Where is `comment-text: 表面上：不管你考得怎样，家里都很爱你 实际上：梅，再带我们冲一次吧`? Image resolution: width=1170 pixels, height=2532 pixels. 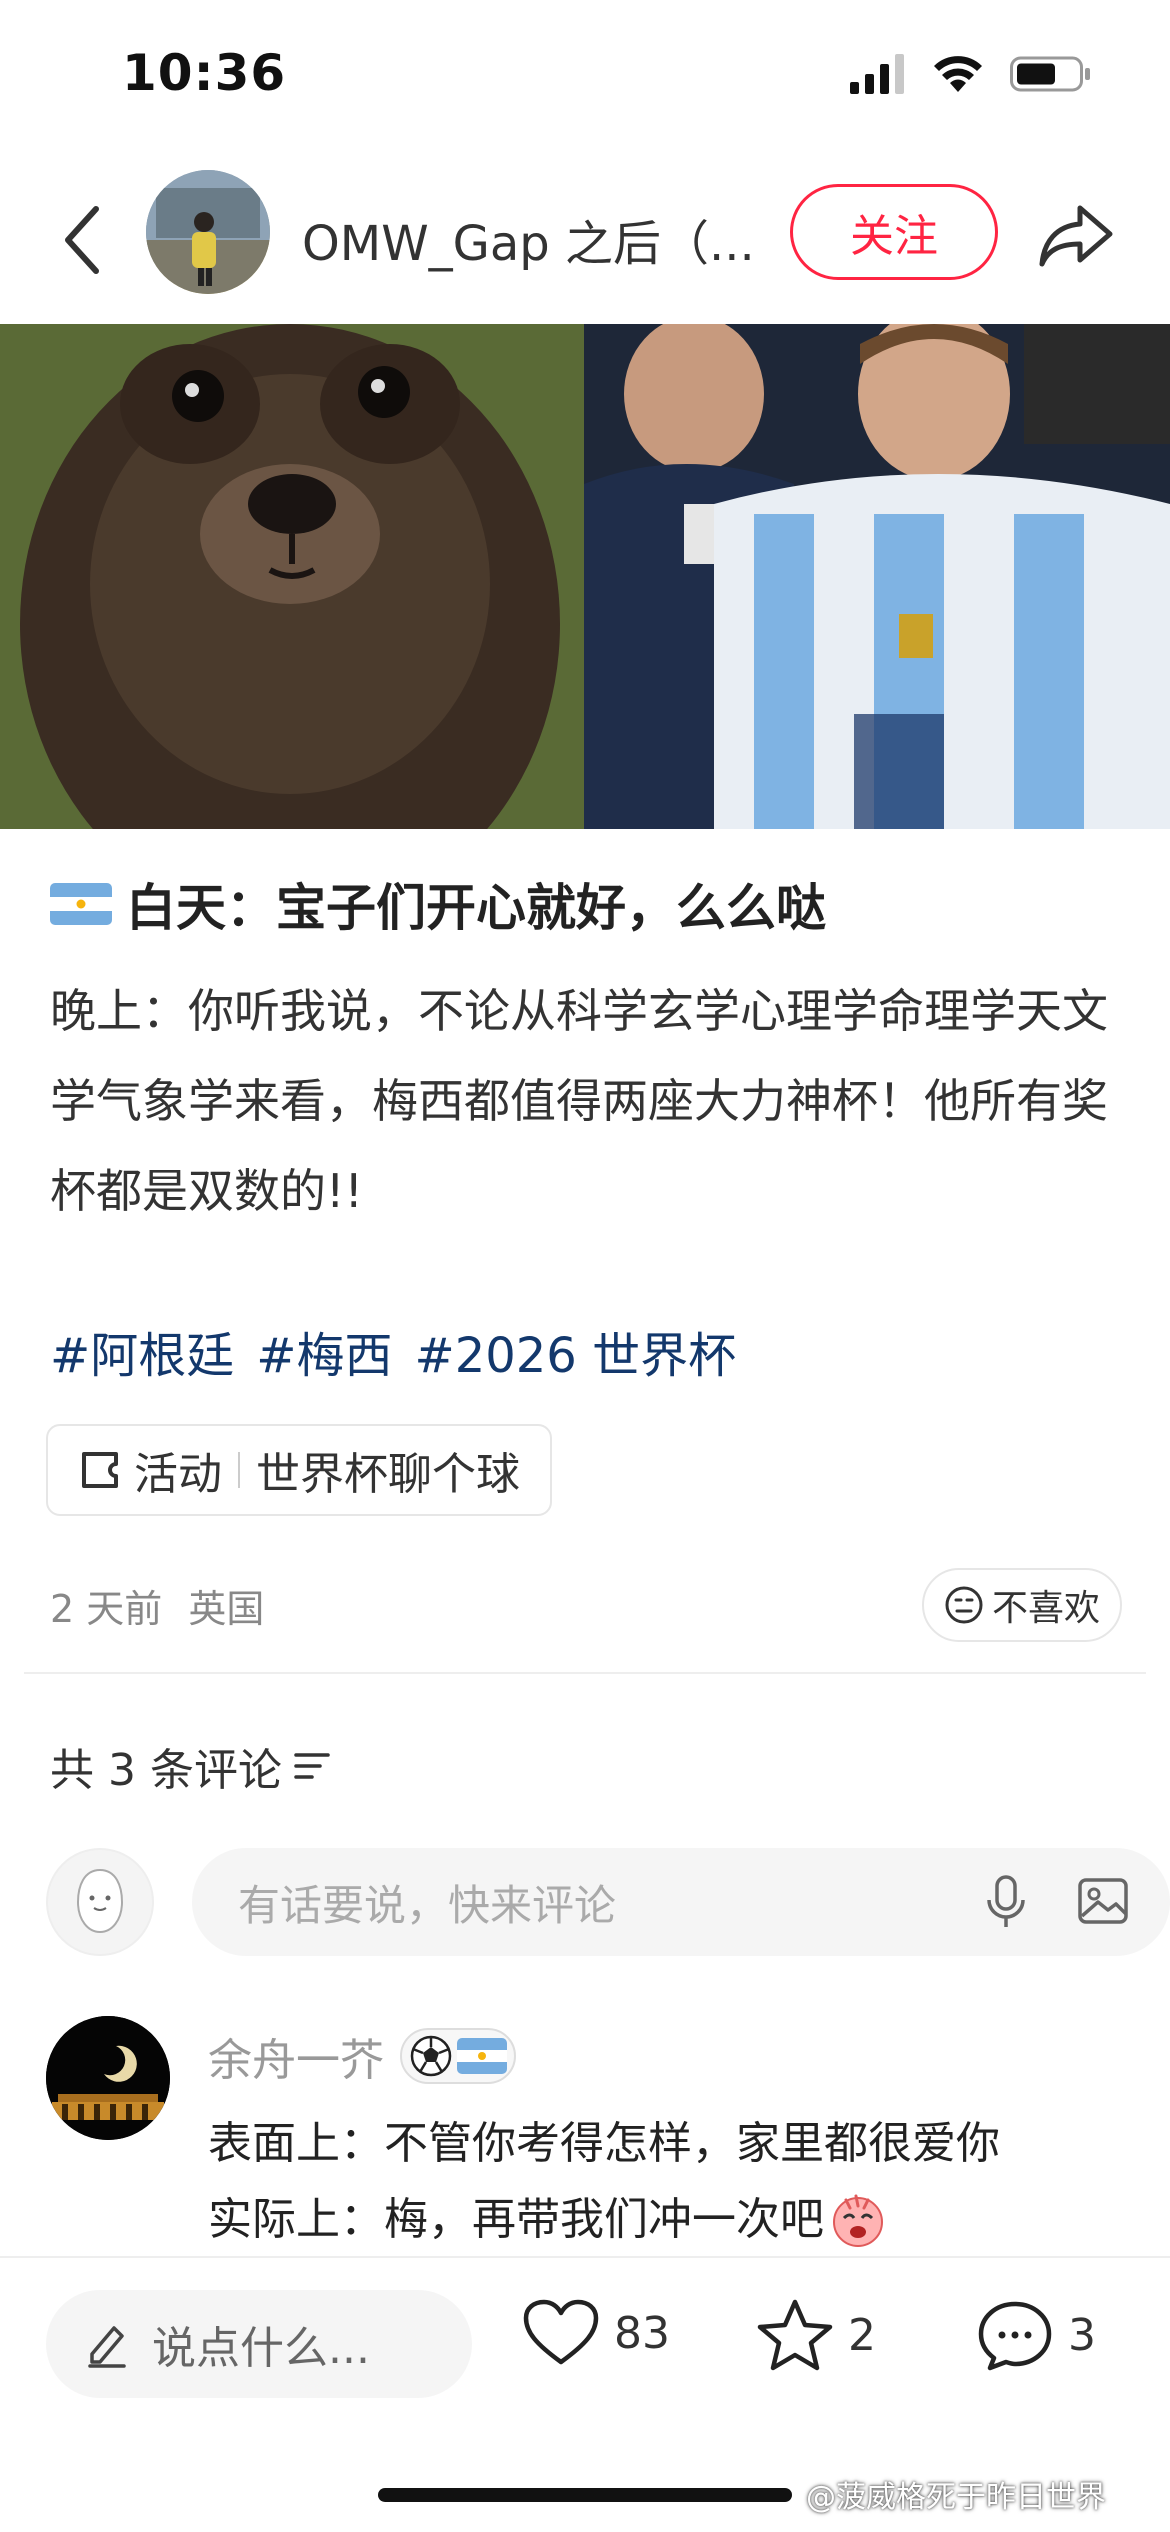 comment-text: 表面上：不管你考得怎样，家里都很爱你 实际上：梅，再带我们冲一次吧 is located at coordinates (658, 2182).